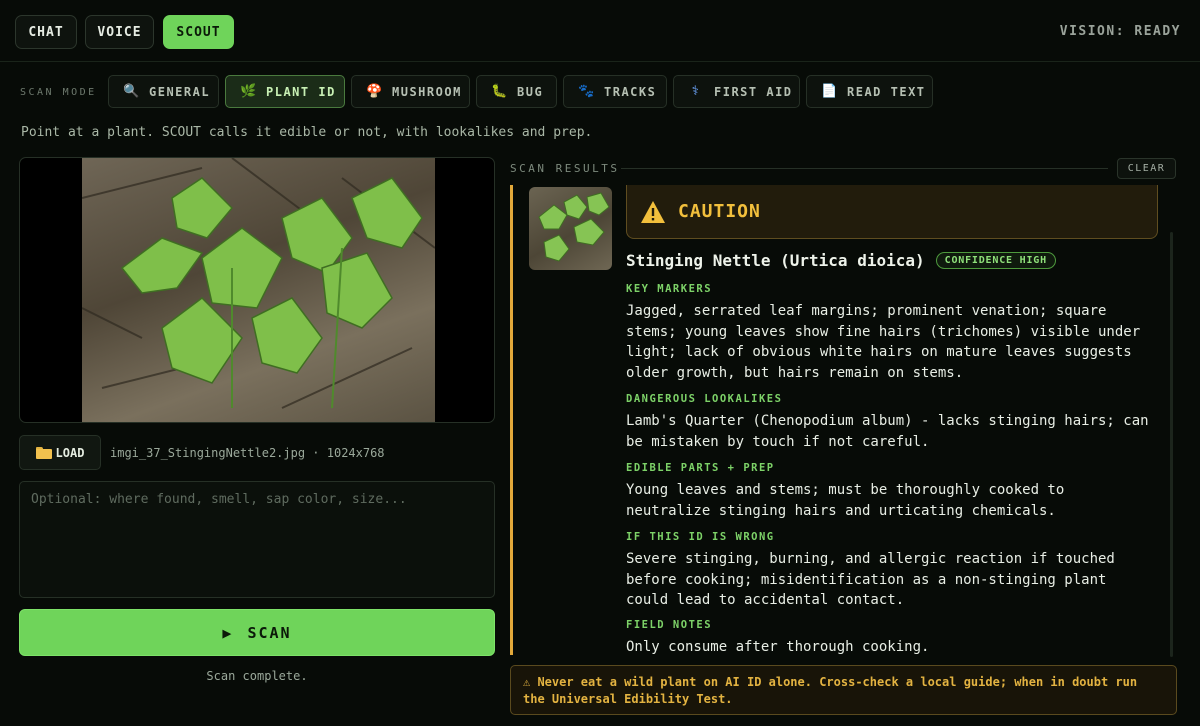 The width and height of the screenshot is (1200, 726). I want to click on mode-general-button: 🔍 GENERAL, so click(163, 91).